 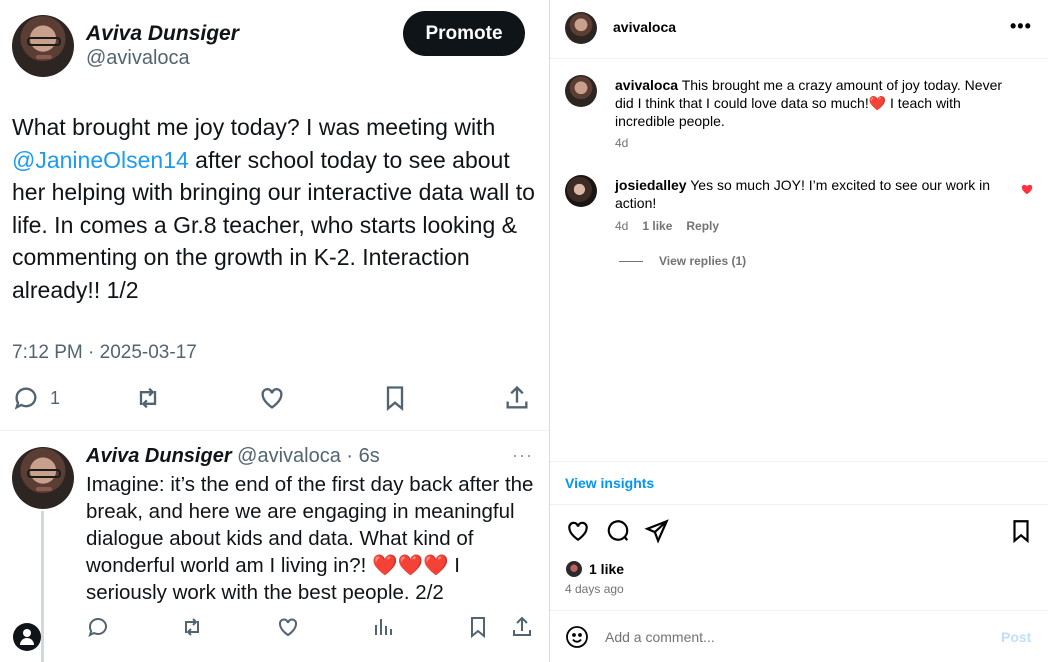 I want to click on comment-box-divider, so click(x=799, y=610).